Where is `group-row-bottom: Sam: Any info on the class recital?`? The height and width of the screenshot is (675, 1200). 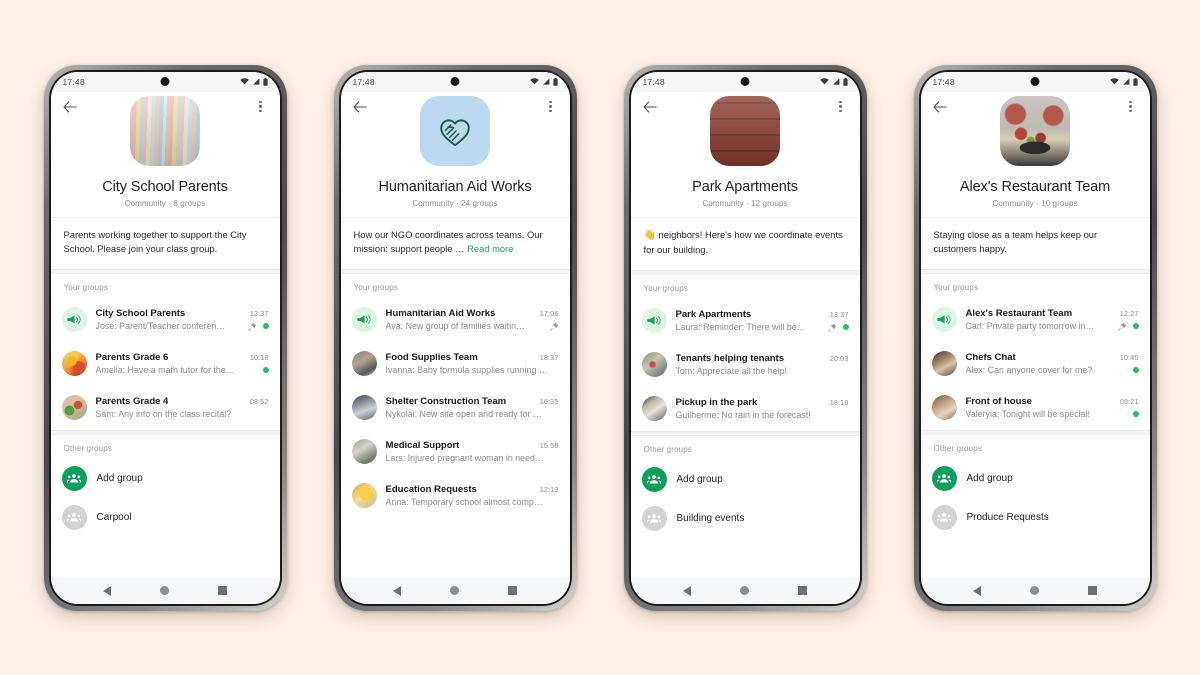 group-row-bottom: Sam: Any info on the class recital? is located at coordinates (182, 414).